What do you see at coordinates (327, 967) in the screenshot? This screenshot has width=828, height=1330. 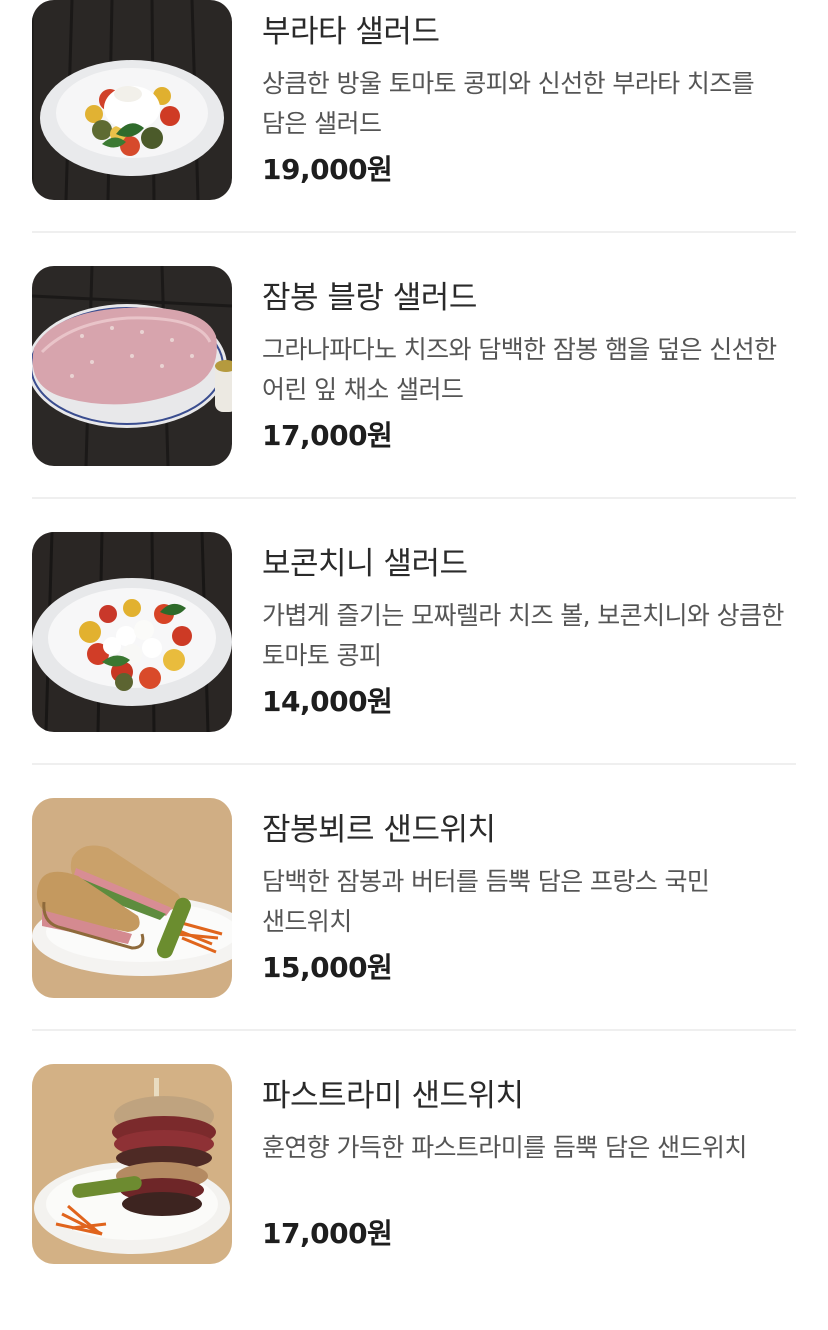 I see `menu-item-price: 15,000원` at bounding box center [327, 967].